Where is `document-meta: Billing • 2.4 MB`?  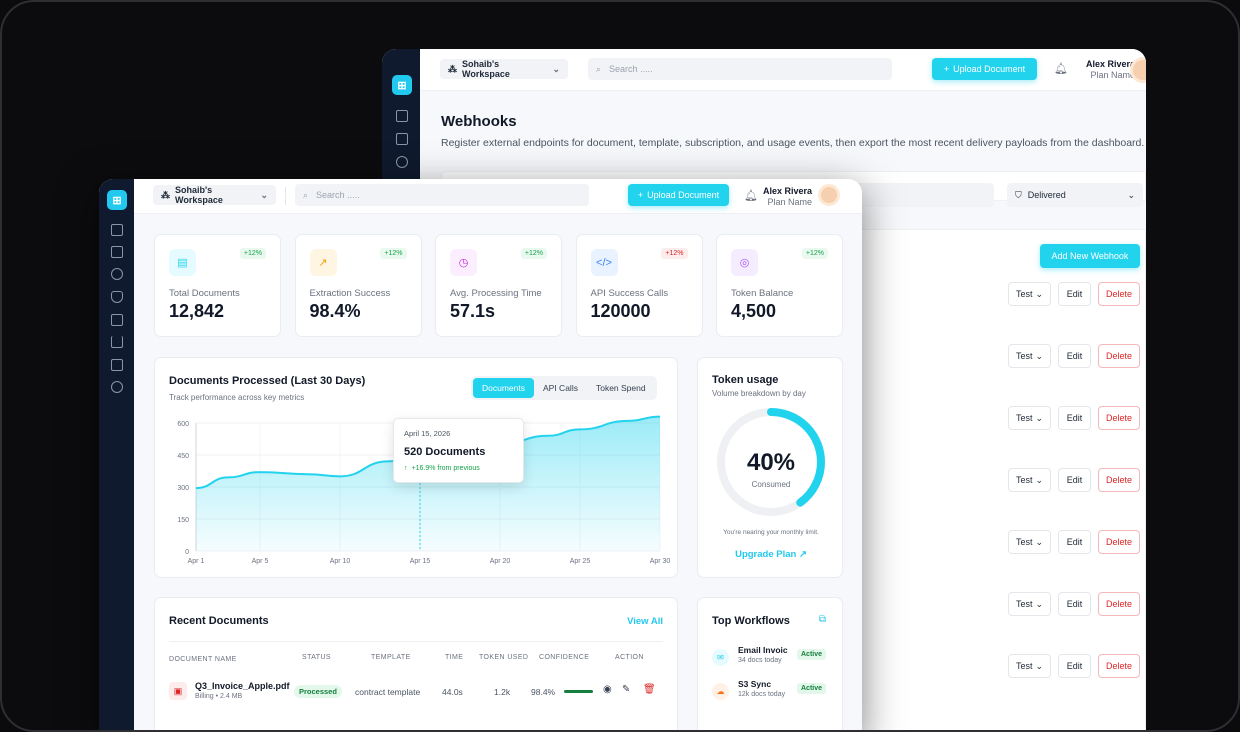 document-meta: Billing • 2.4 MB is located at coordinates (219, 696).